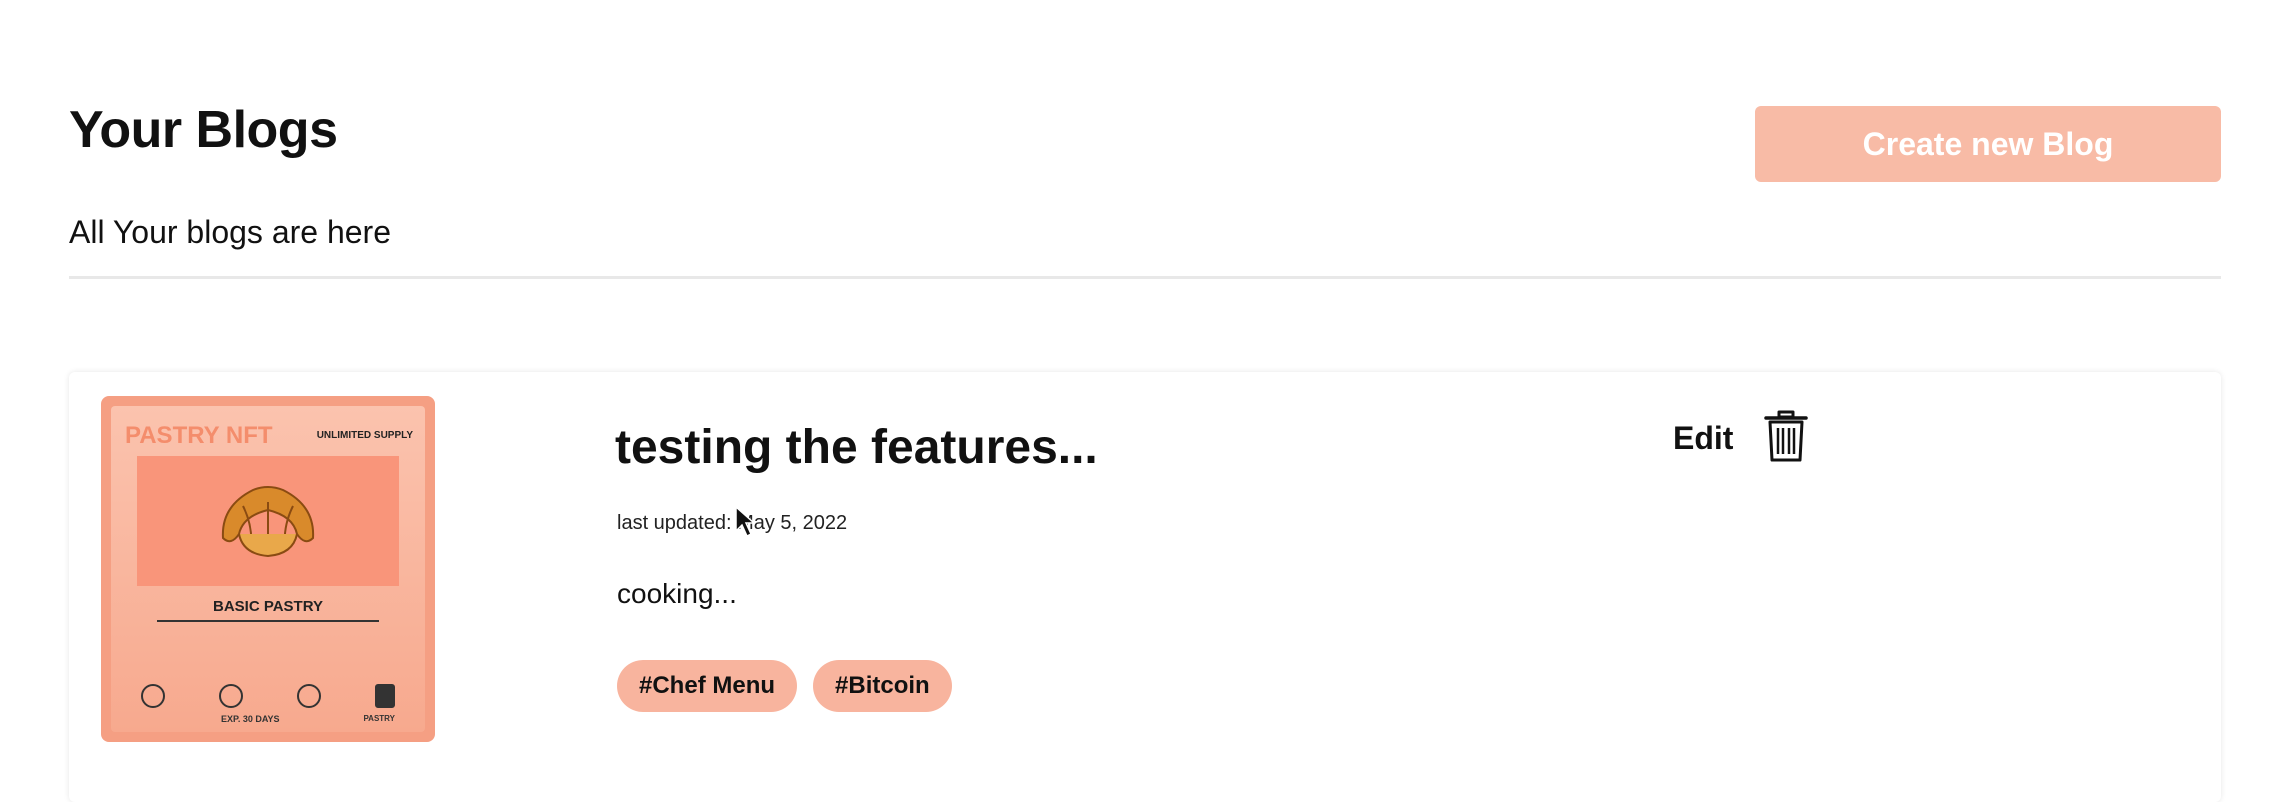  Describe the element at coordinates (250, 719) in the screenshot. I see `thumbnail-expiry: EXP. 30 DAYS` at that location.